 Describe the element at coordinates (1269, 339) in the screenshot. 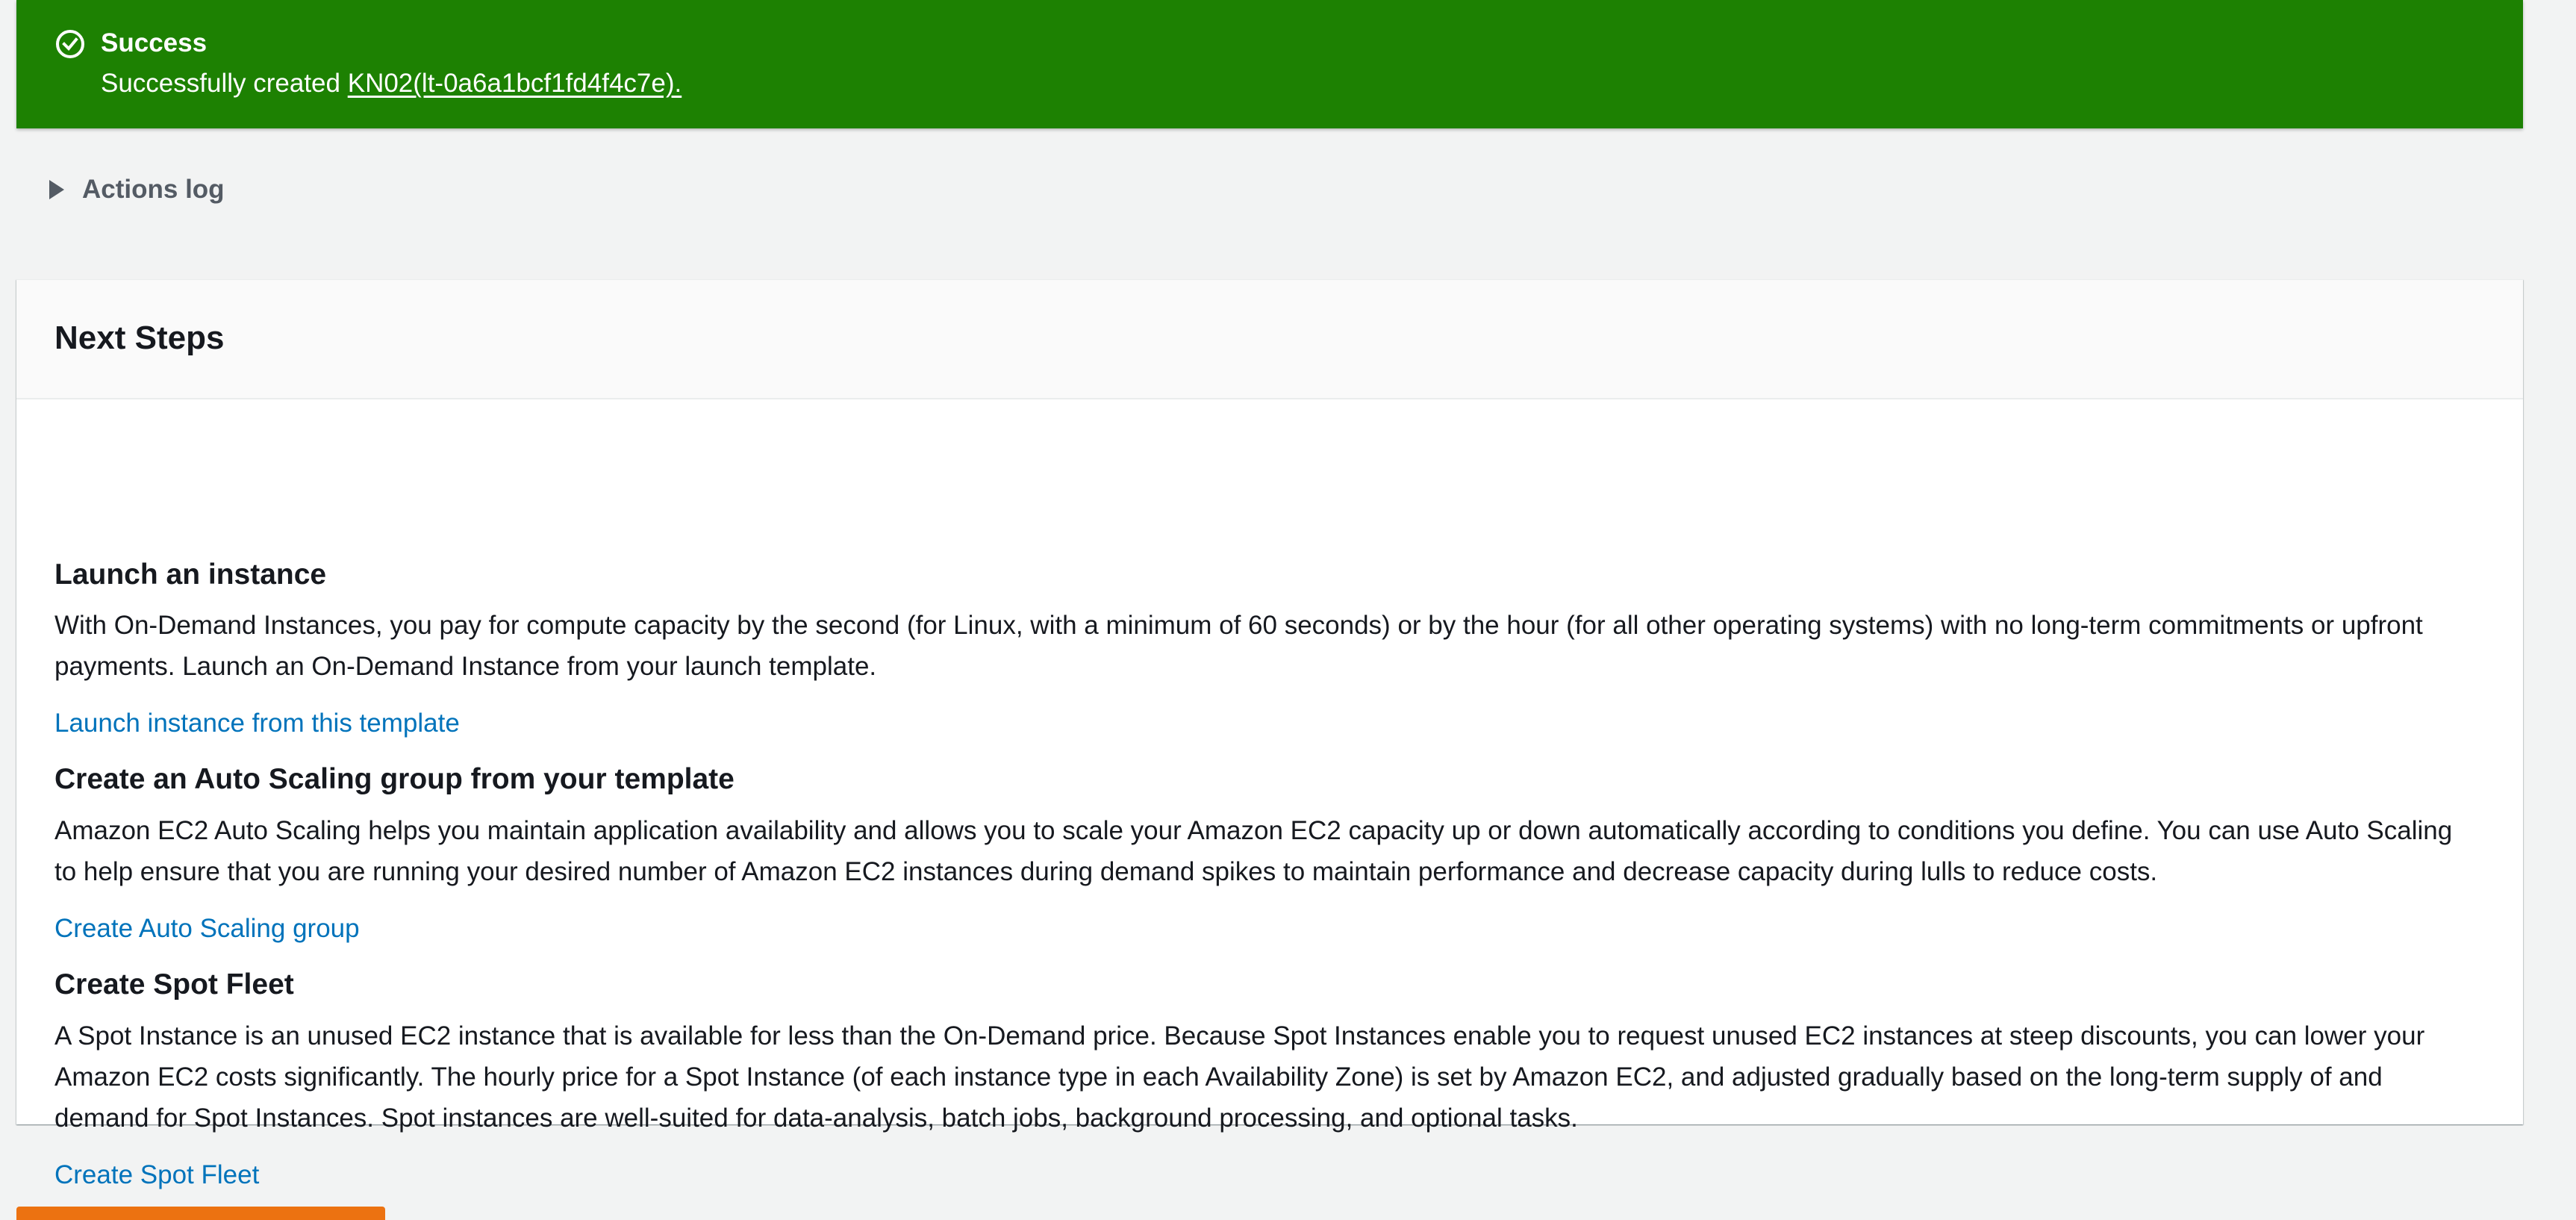

I see `next-steps-header: Next Steps` at that location.